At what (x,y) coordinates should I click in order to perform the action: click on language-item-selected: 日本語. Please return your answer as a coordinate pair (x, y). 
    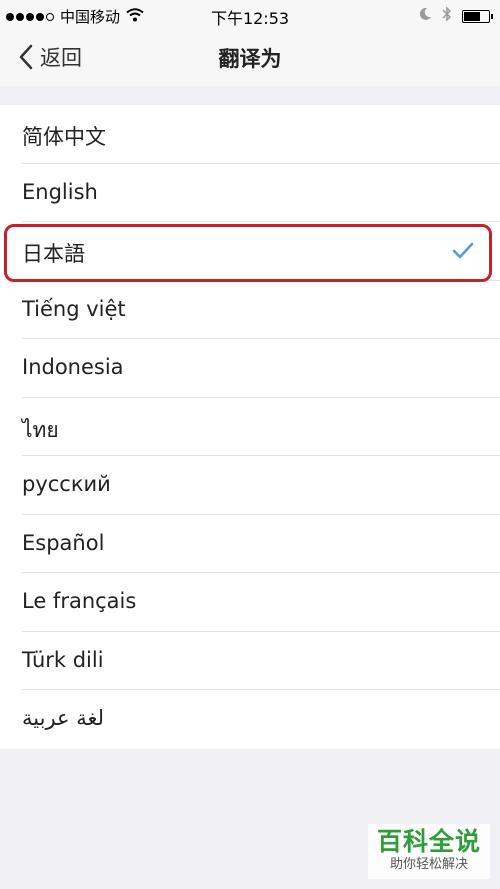
    Looking at the image, I should click on (250, 251).